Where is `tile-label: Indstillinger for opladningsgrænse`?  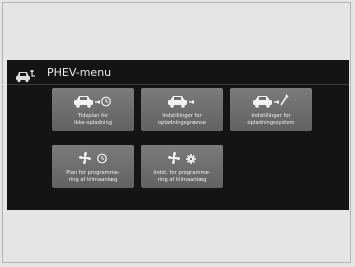
tile-label: Indstillinger for opladningsgrænse is located at coordinates (182, 119).